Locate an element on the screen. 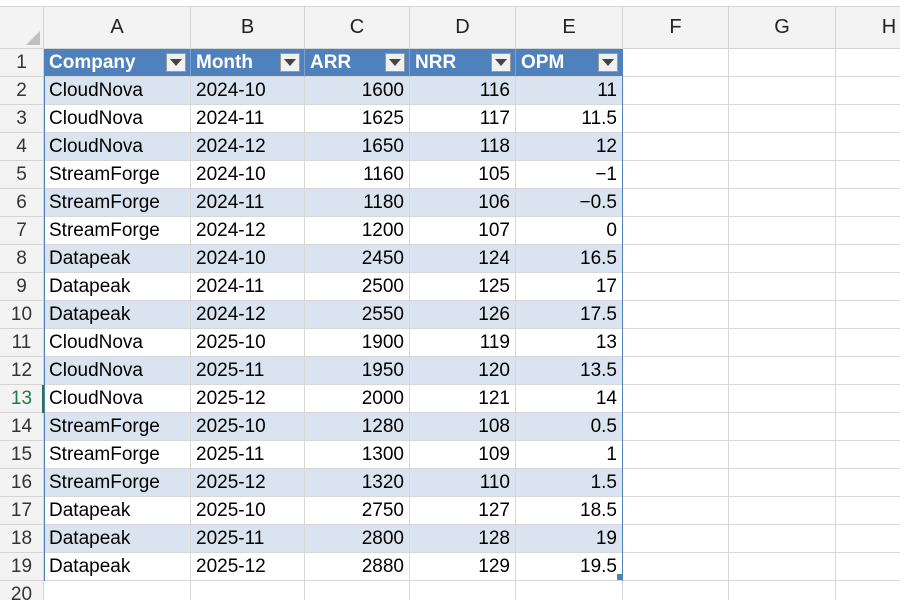 Image resolution: width=900 pixels, height=600 pixels. table-cell-opm: 1.5 is located at coordinates (569, 483).